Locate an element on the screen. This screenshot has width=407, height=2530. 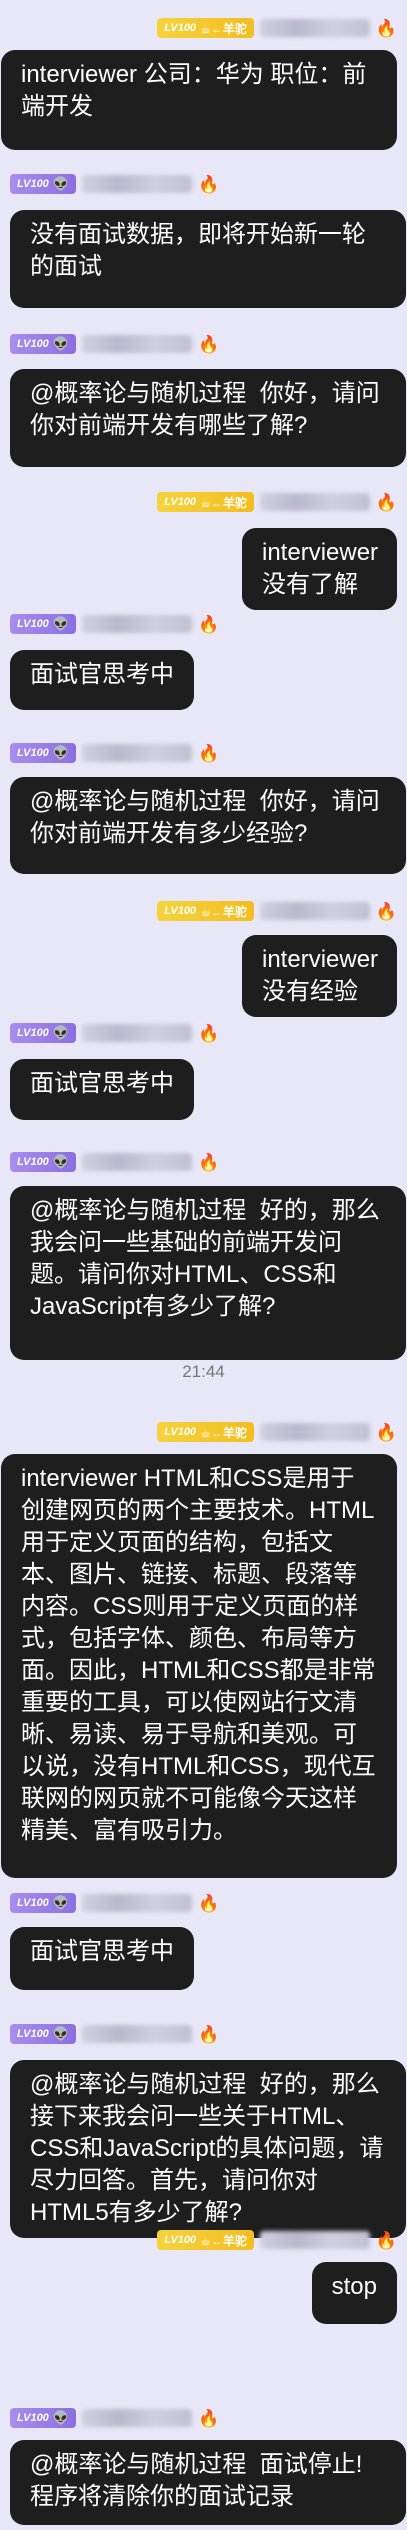
message-bubble: @概率论与随机过程 面试停止! 程序将清除你的面试记录 is located at coordinates (208, 2482).